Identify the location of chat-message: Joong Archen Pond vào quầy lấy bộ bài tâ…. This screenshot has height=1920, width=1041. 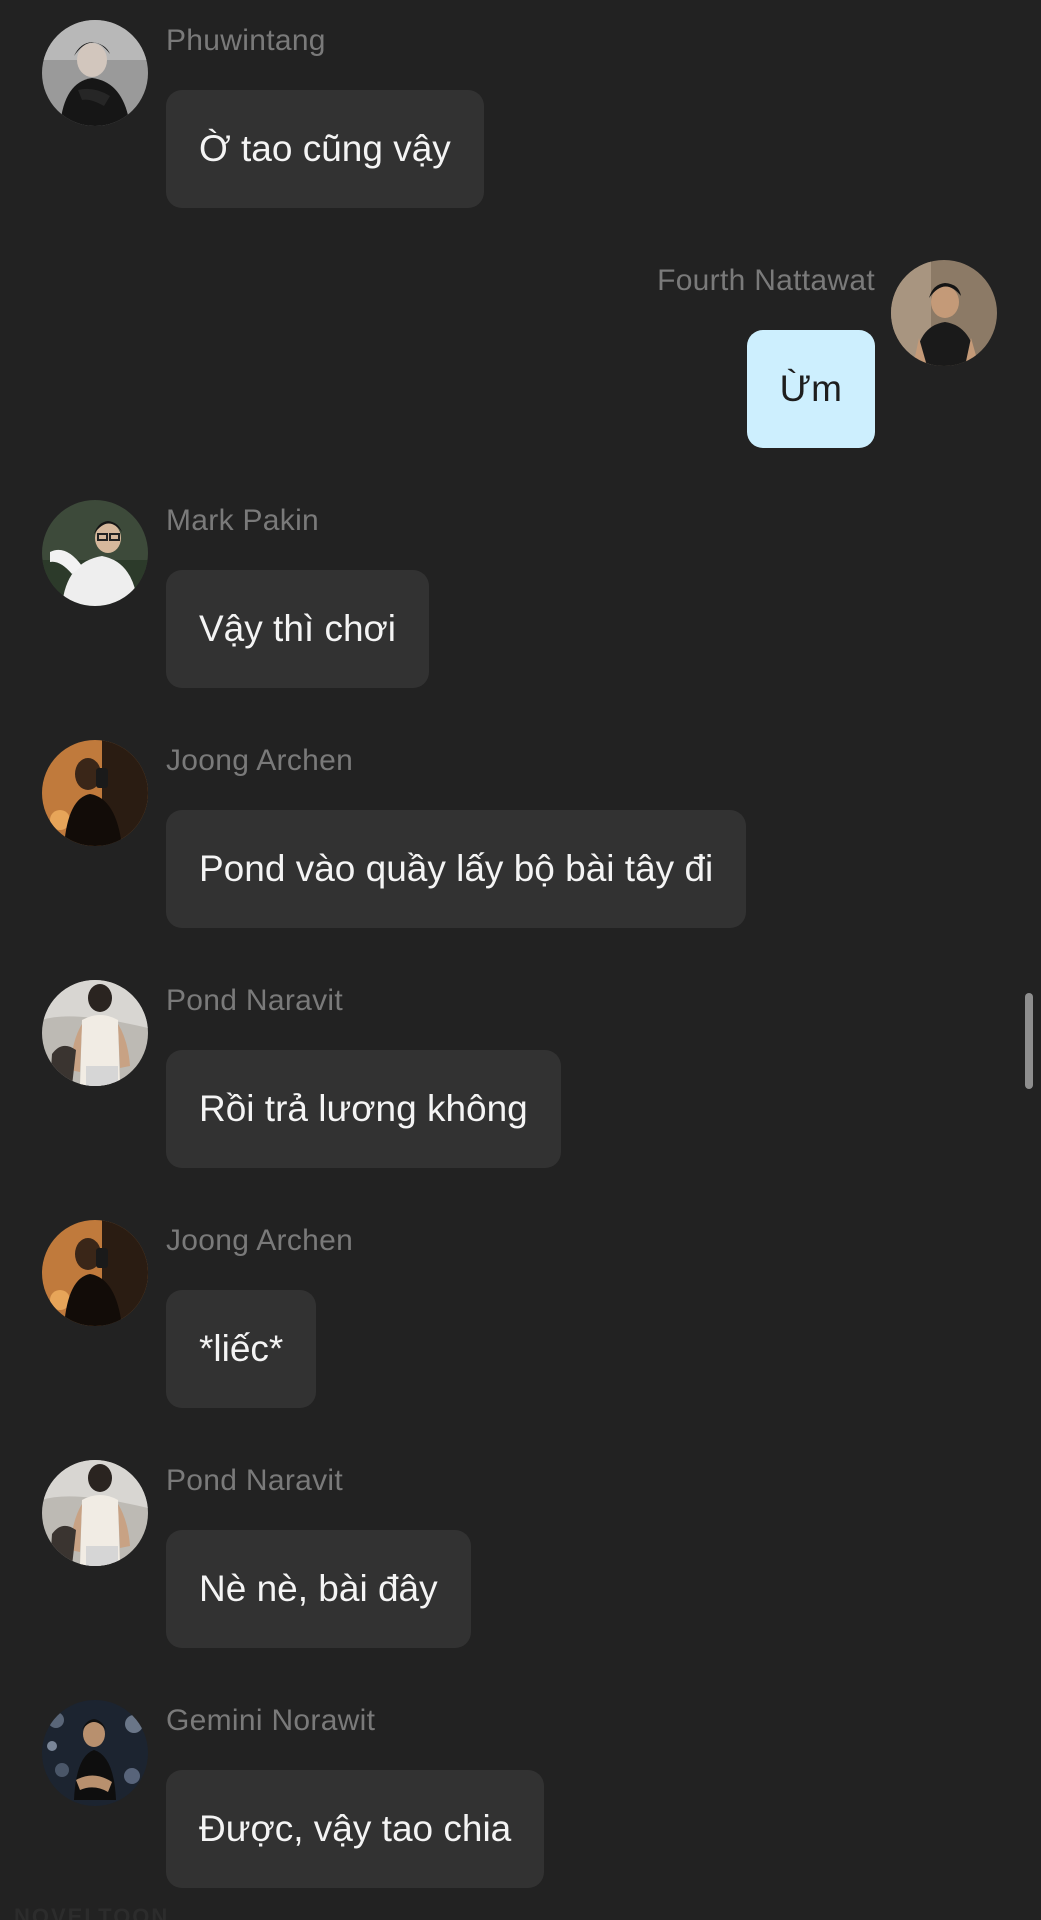
(520, 840).